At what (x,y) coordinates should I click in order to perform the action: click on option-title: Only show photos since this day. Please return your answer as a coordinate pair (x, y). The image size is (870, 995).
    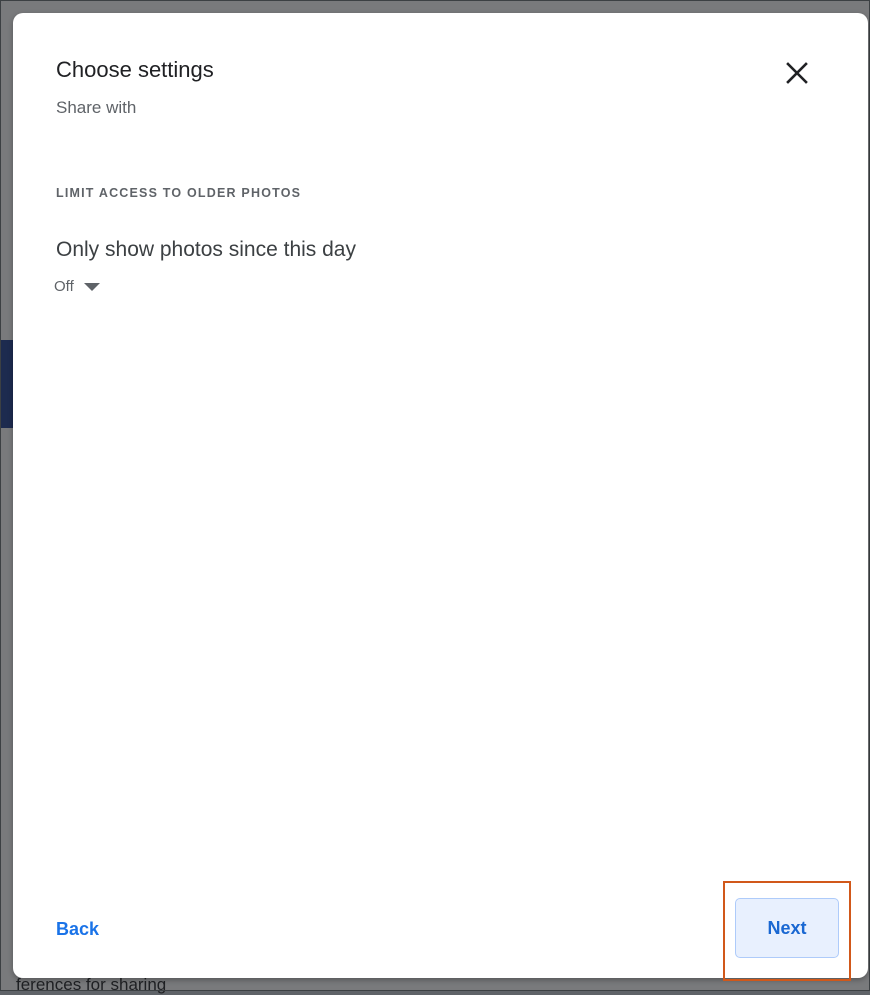
    Looking at the image, I should click on (206, 249).